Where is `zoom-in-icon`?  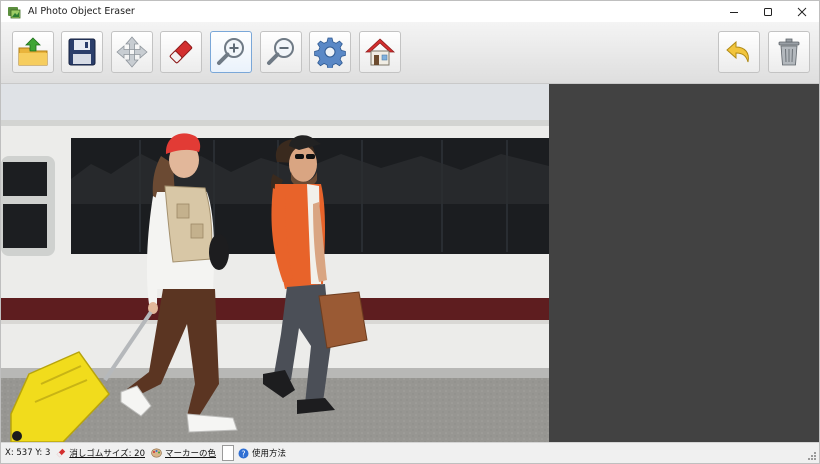 zoom-in-icon is located at coordinates (230, 51).